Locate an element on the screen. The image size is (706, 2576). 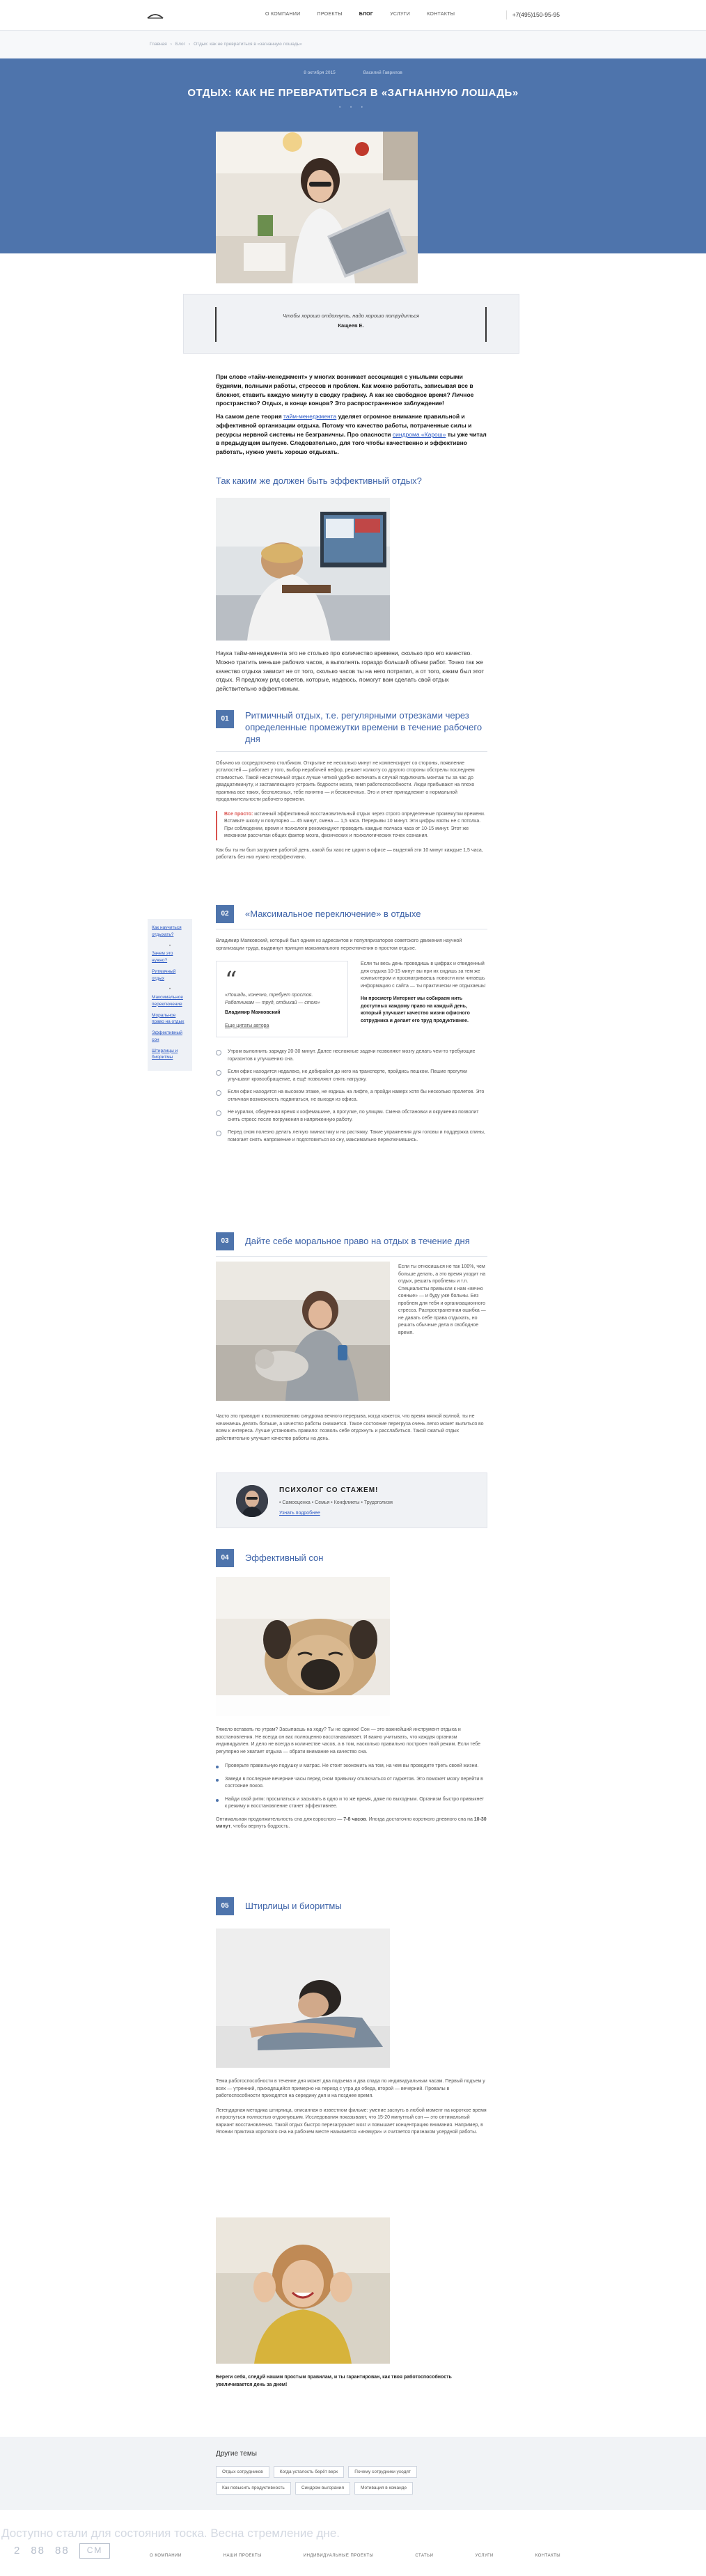
footer-nav-item: Наши проекты is located at coordinates (242, 2556).